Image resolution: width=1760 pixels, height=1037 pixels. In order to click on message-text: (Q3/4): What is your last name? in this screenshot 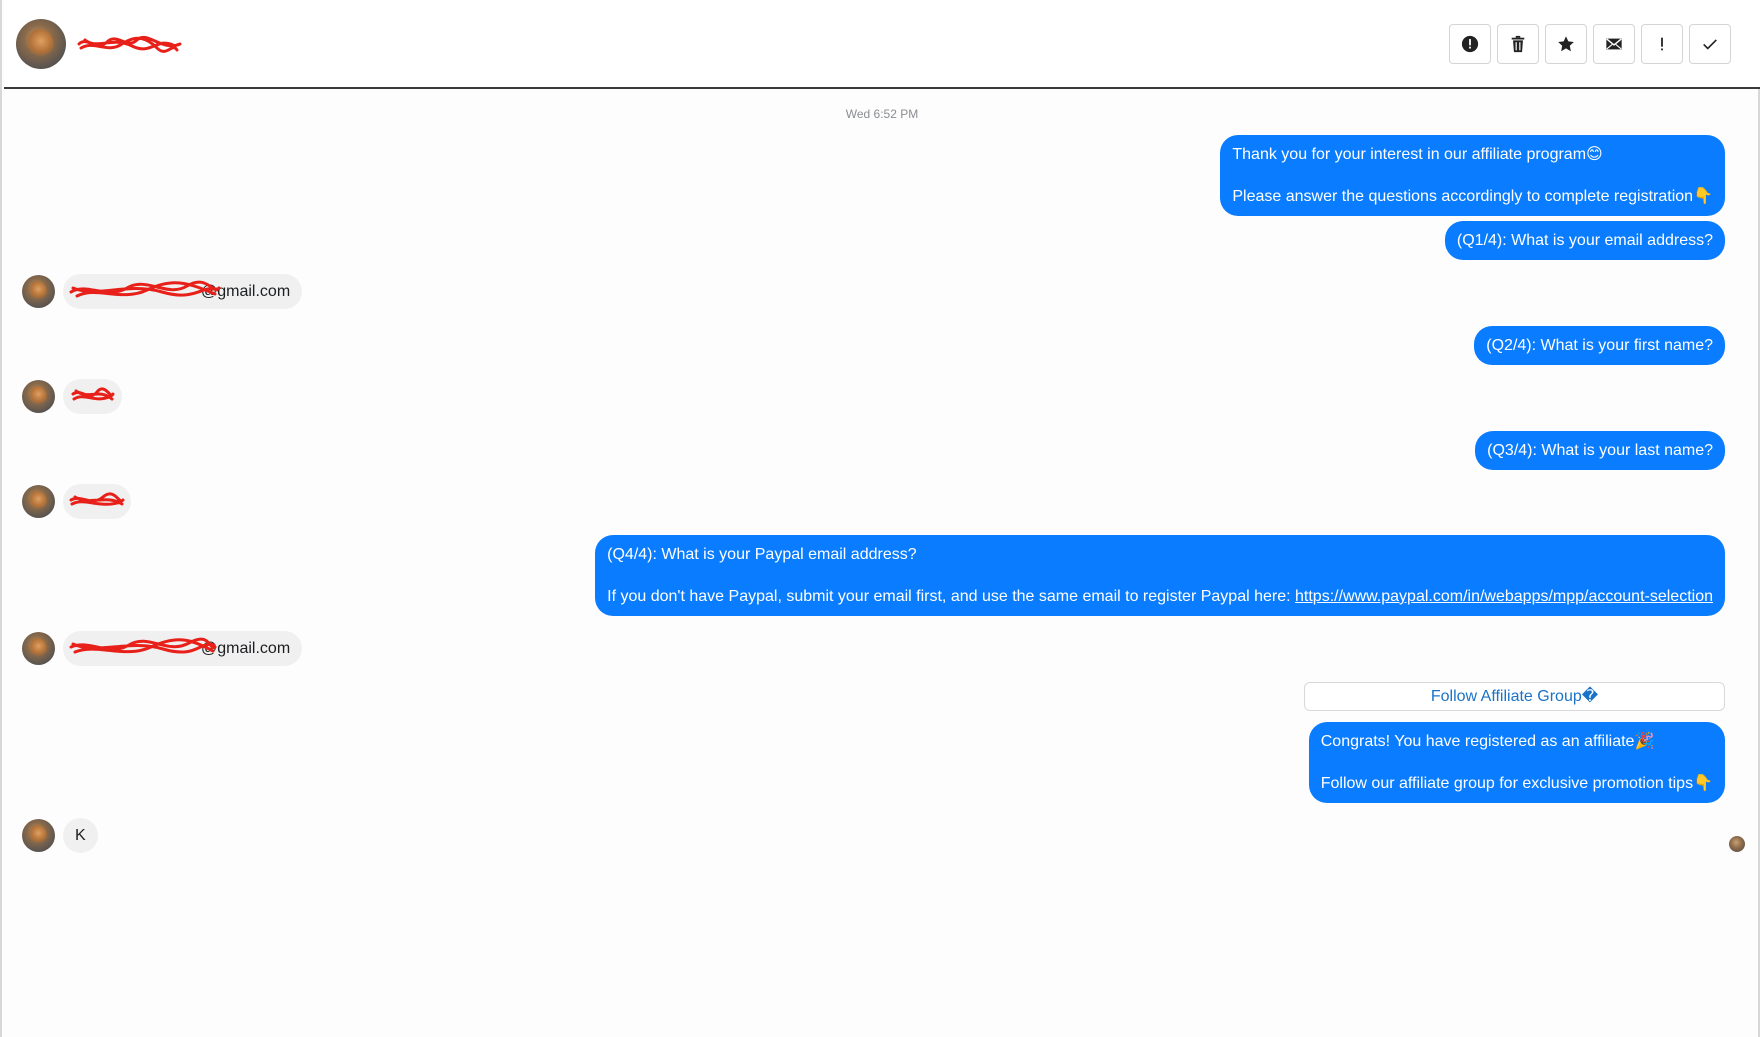, I will do `click(1600, 450)`.